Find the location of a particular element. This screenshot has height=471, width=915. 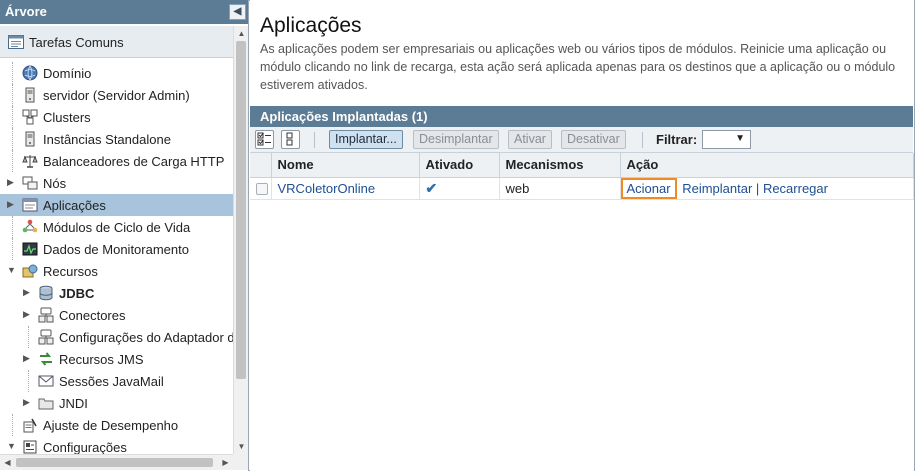

tree-panel-header: Árvore ◀ is located at coordinates (124, 12).